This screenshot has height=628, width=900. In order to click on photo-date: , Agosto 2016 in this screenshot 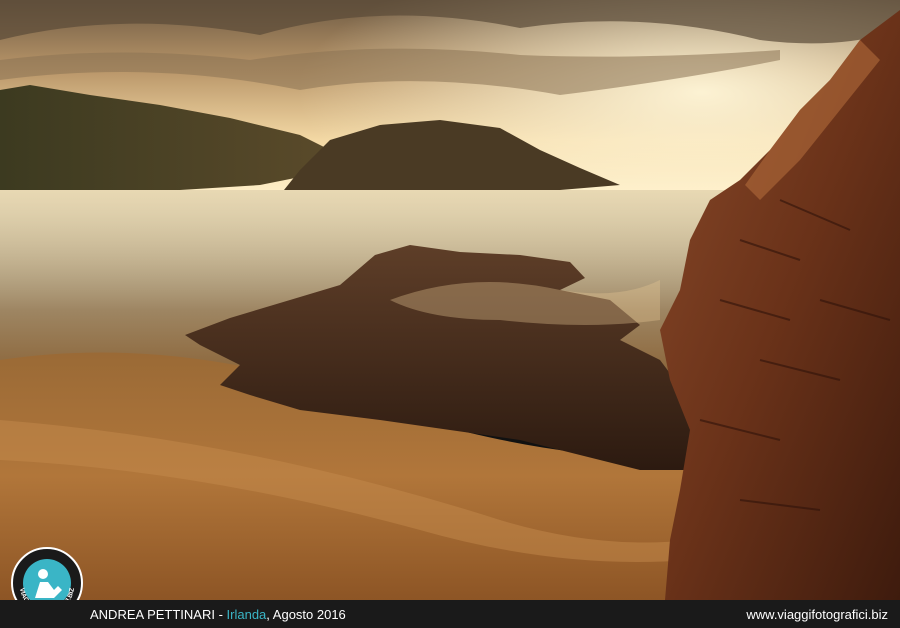, I will do `click(306, 614)`.